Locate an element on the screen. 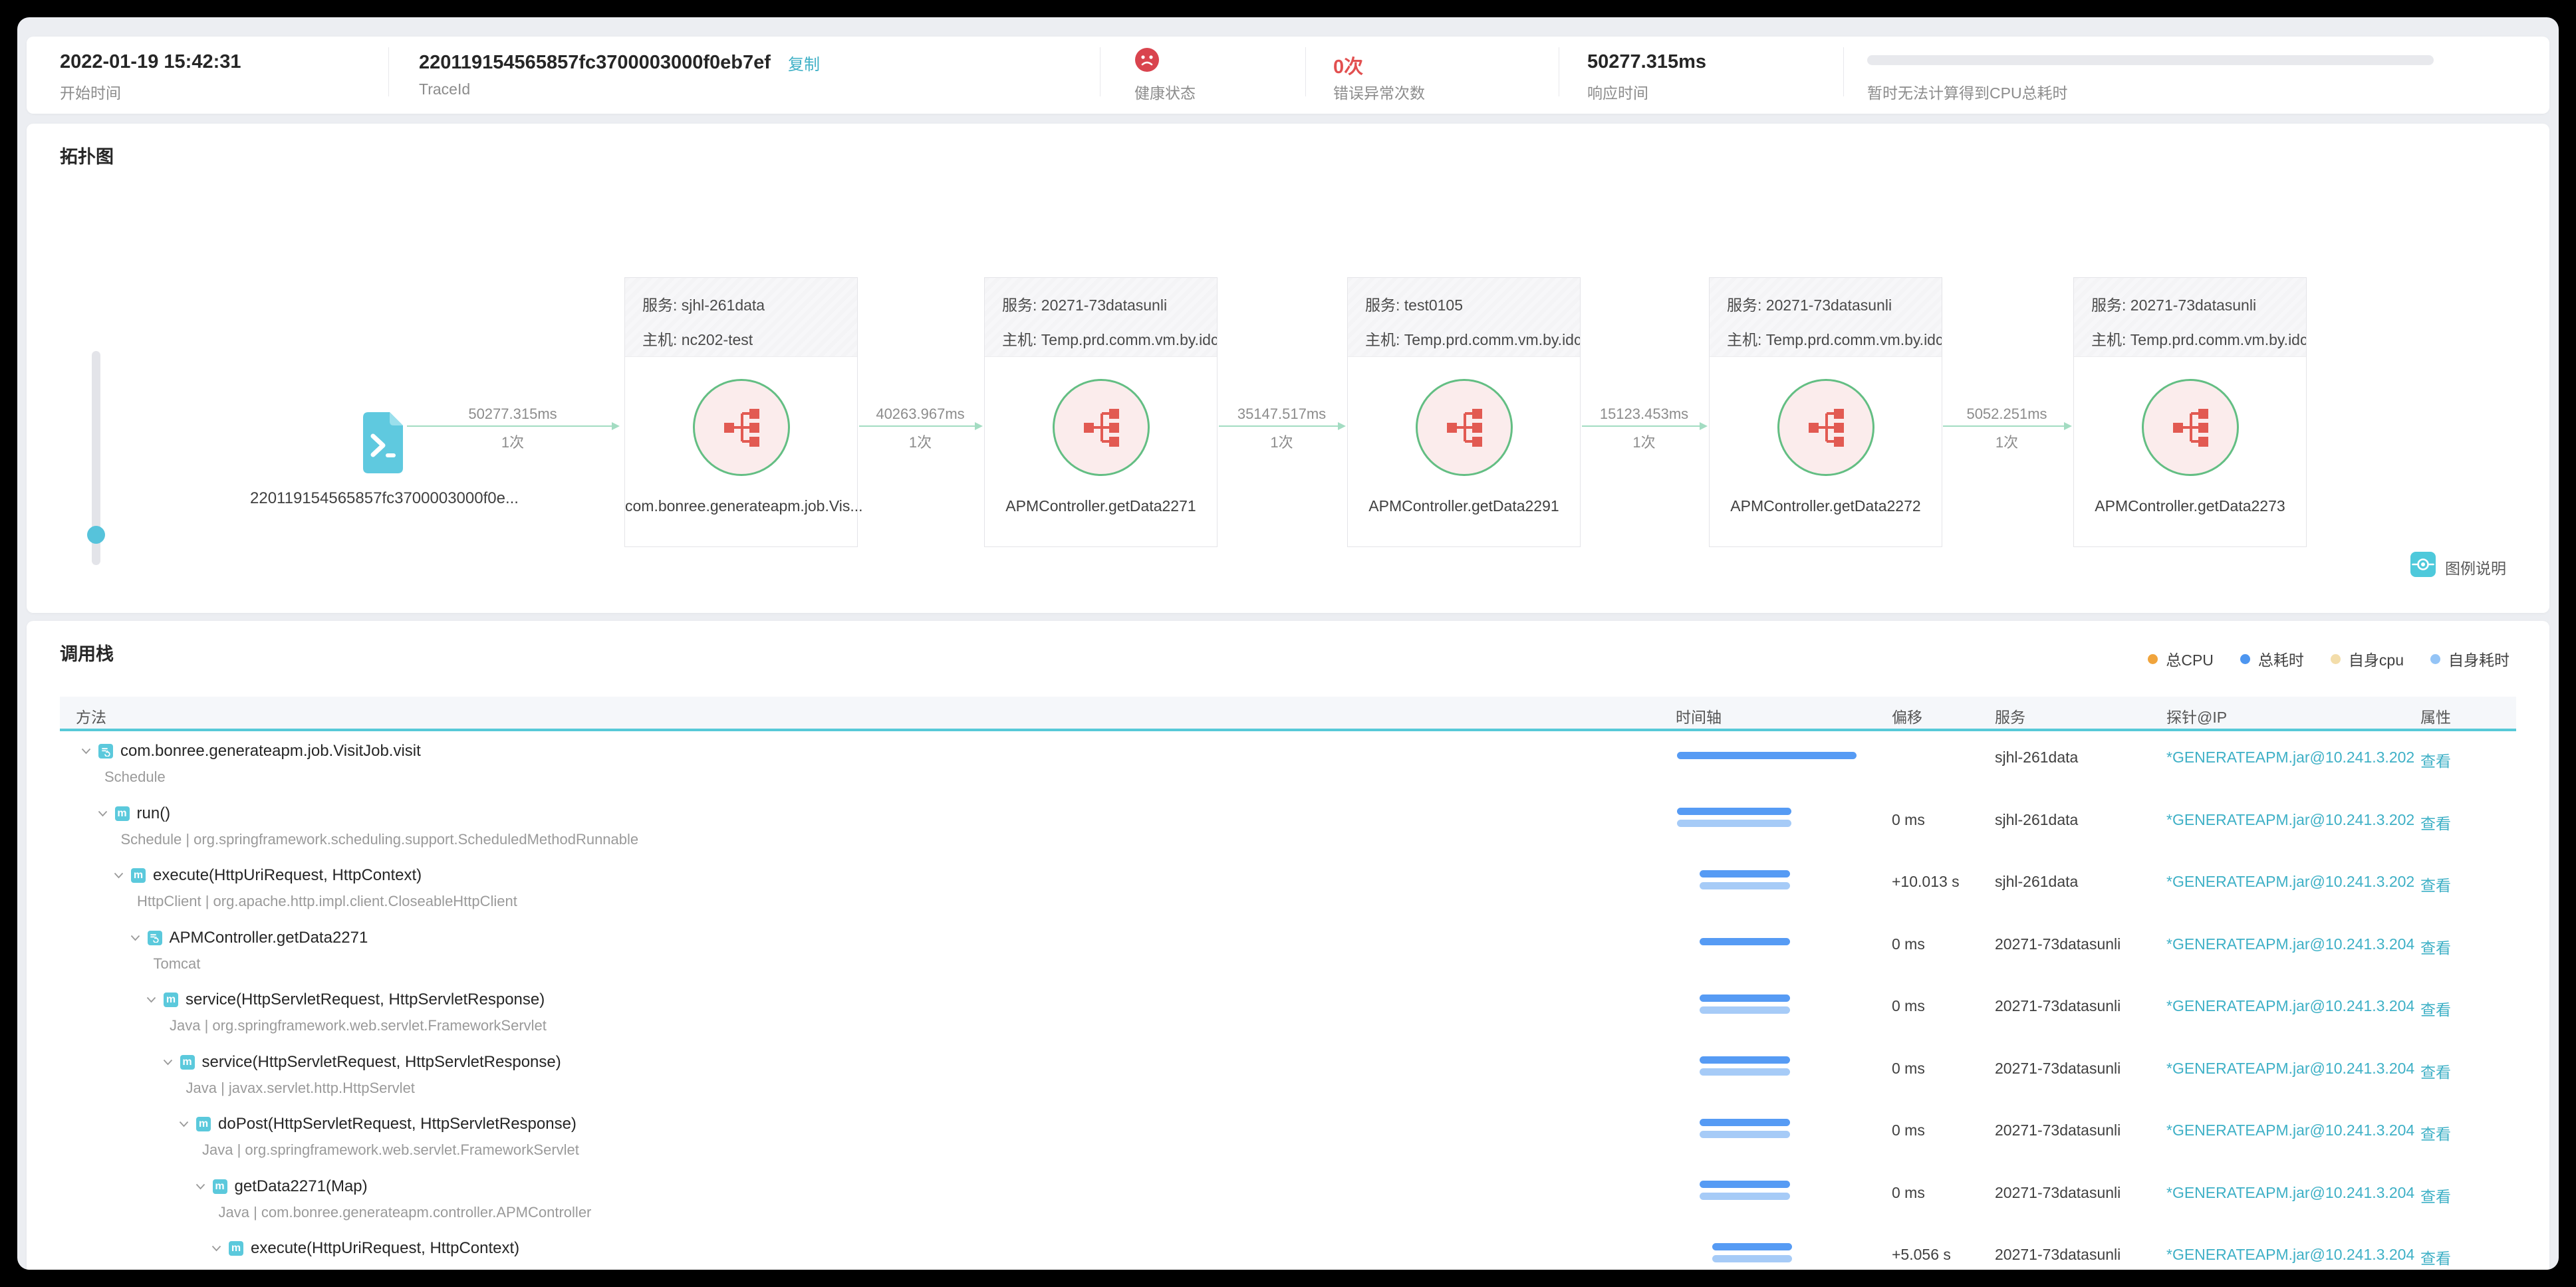 The image size is (2576, 1287). edge-line is located at coordinates (1282, 426).